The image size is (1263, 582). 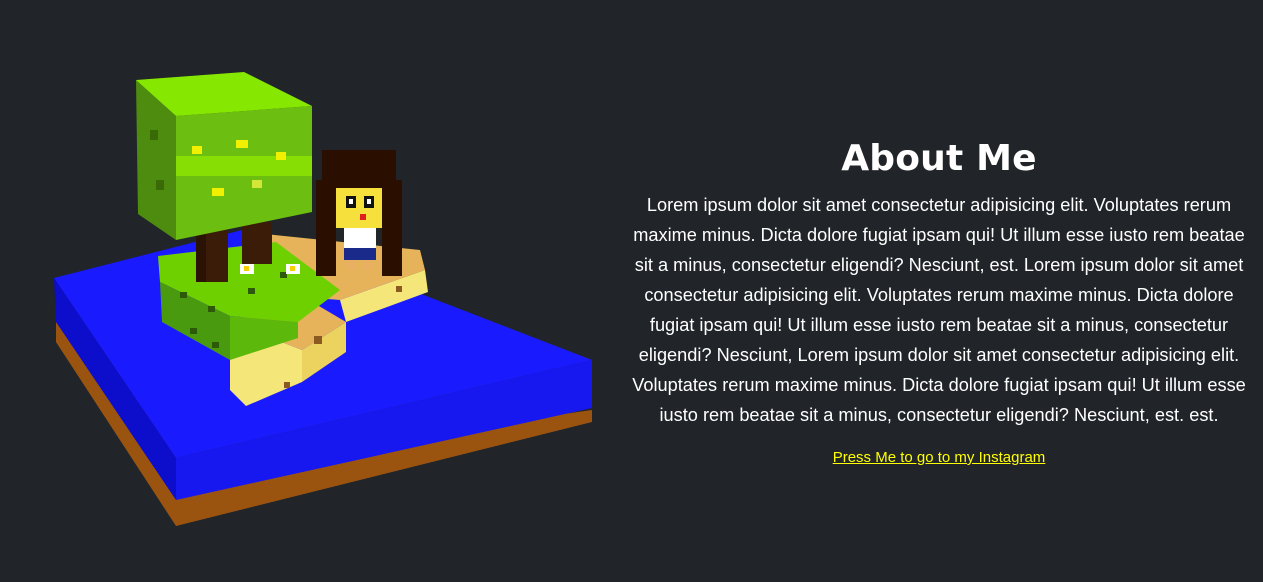 What do you see at coordinates (939, 458) in the screenshot?
I see `instagram-link: Press Me to go to my Instagram` at bounding box center [939, 458].